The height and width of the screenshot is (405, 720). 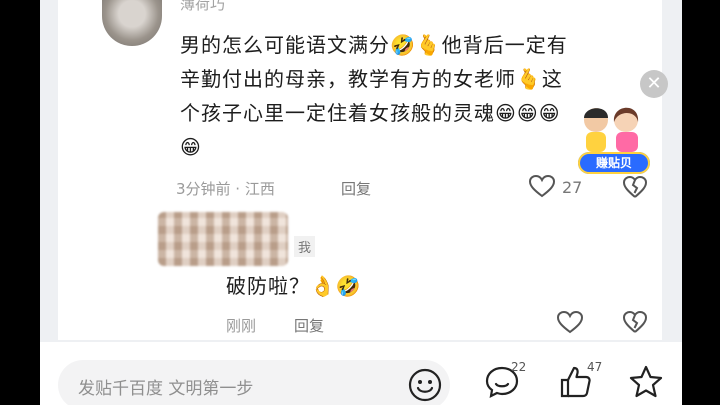 I want to click on input-placeholder: 发贴千百度 文明第一步, so click(x=166, y=389).